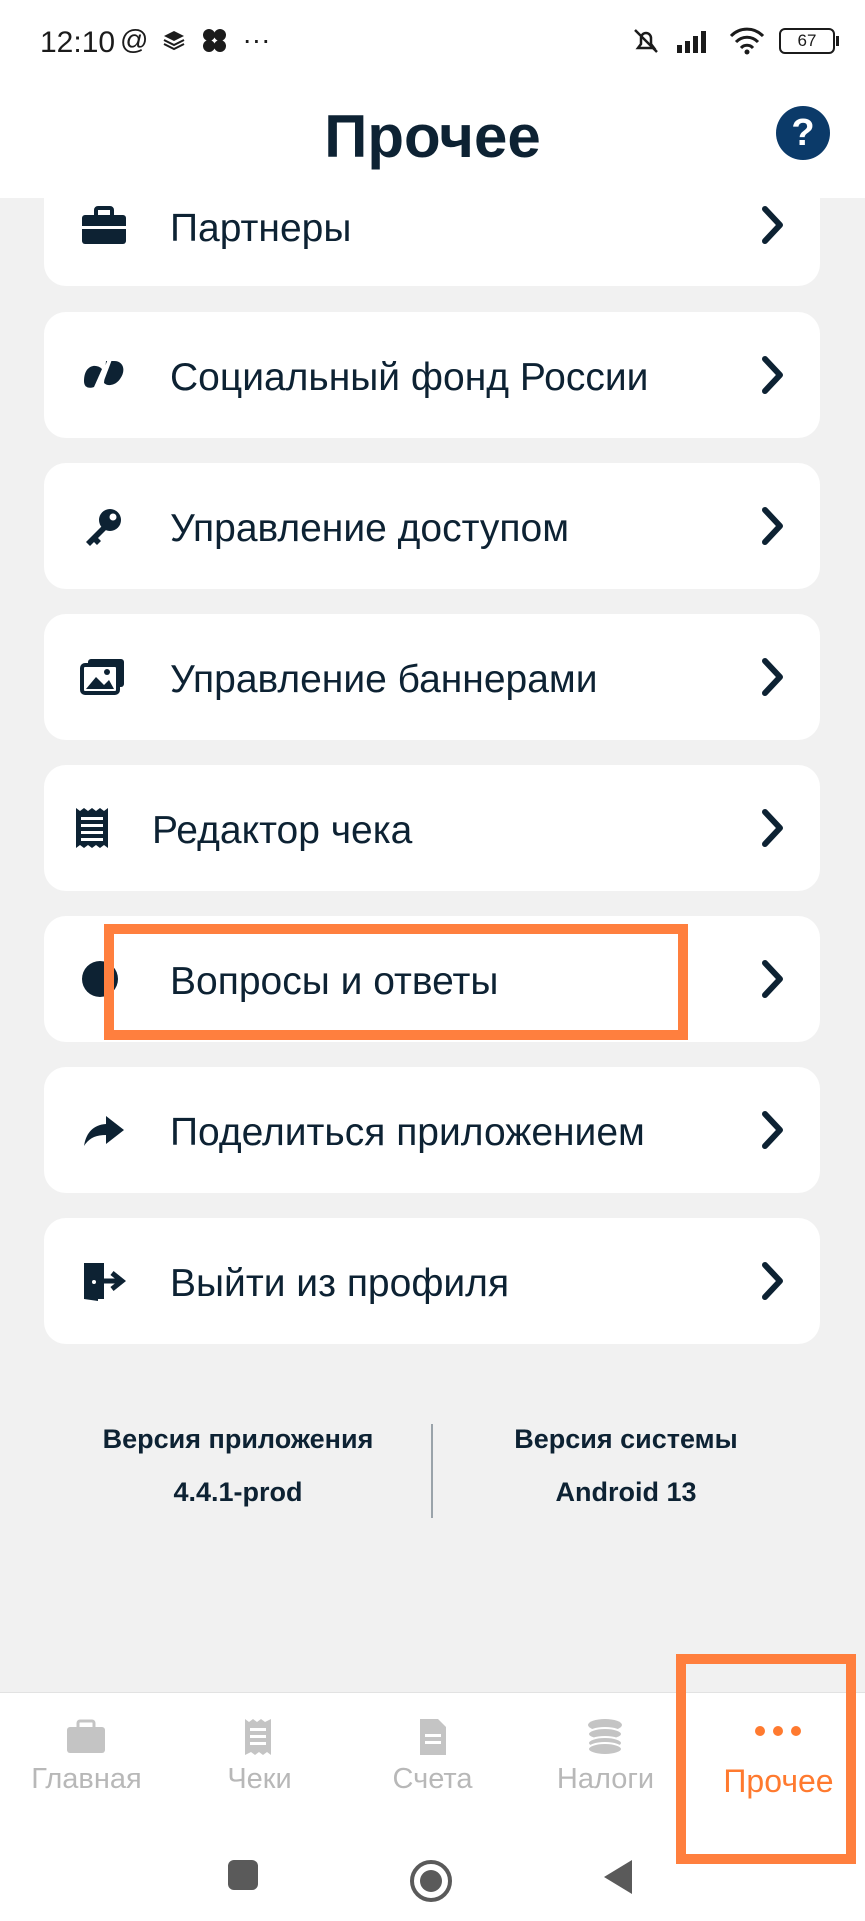 The width and height of the screenshot is (865, 1921). Describe the element at coordinates (626, 1466) in the screenshot. I see `system-version: Версия системы Android 13` at that location.